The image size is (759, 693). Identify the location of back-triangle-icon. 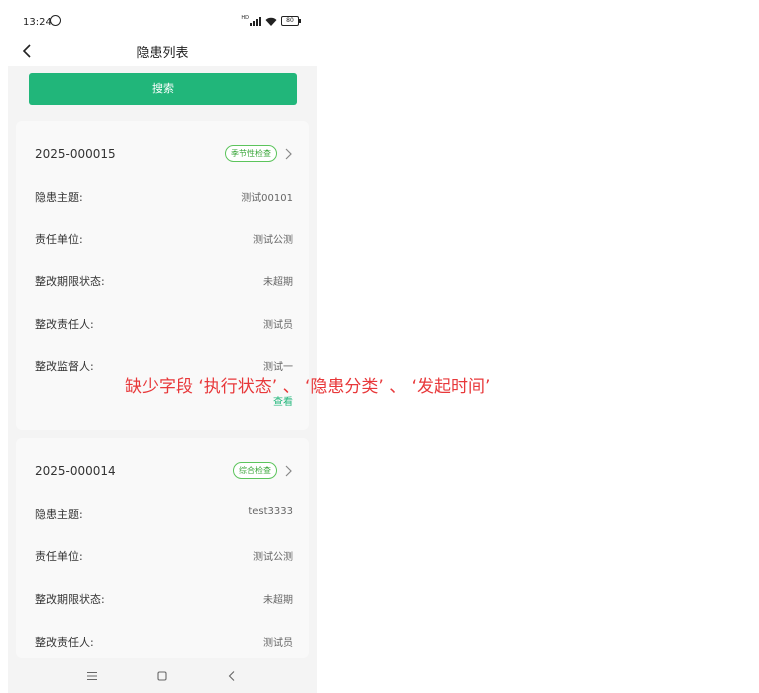
(232, 675).